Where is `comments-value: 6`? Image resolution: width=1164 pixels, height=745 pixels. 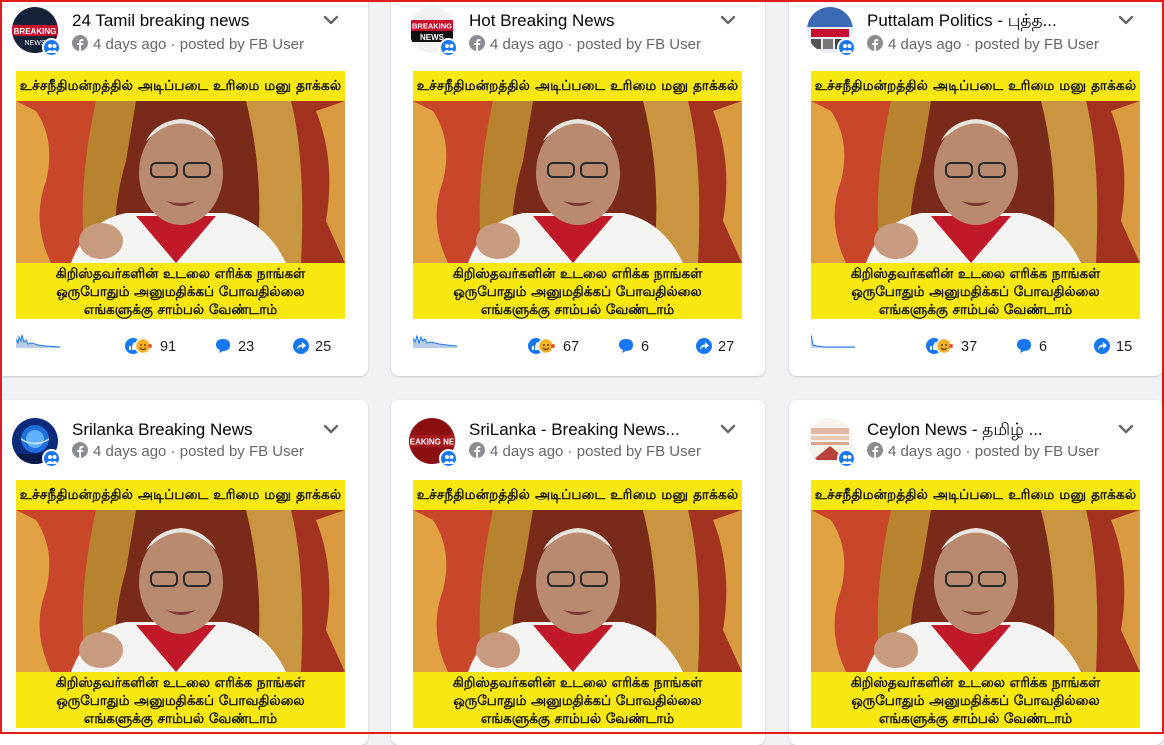
comments-value: 6 is located at coordinates (1043, 347).